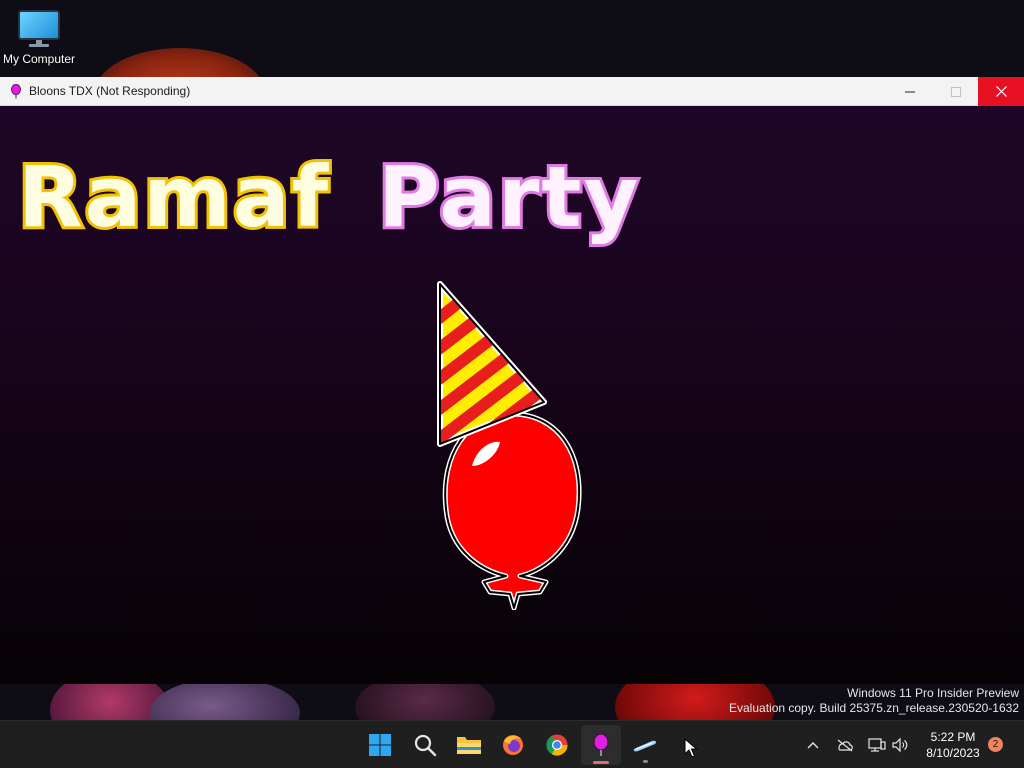  I want to click on tray-network-button, so click(877, 745).